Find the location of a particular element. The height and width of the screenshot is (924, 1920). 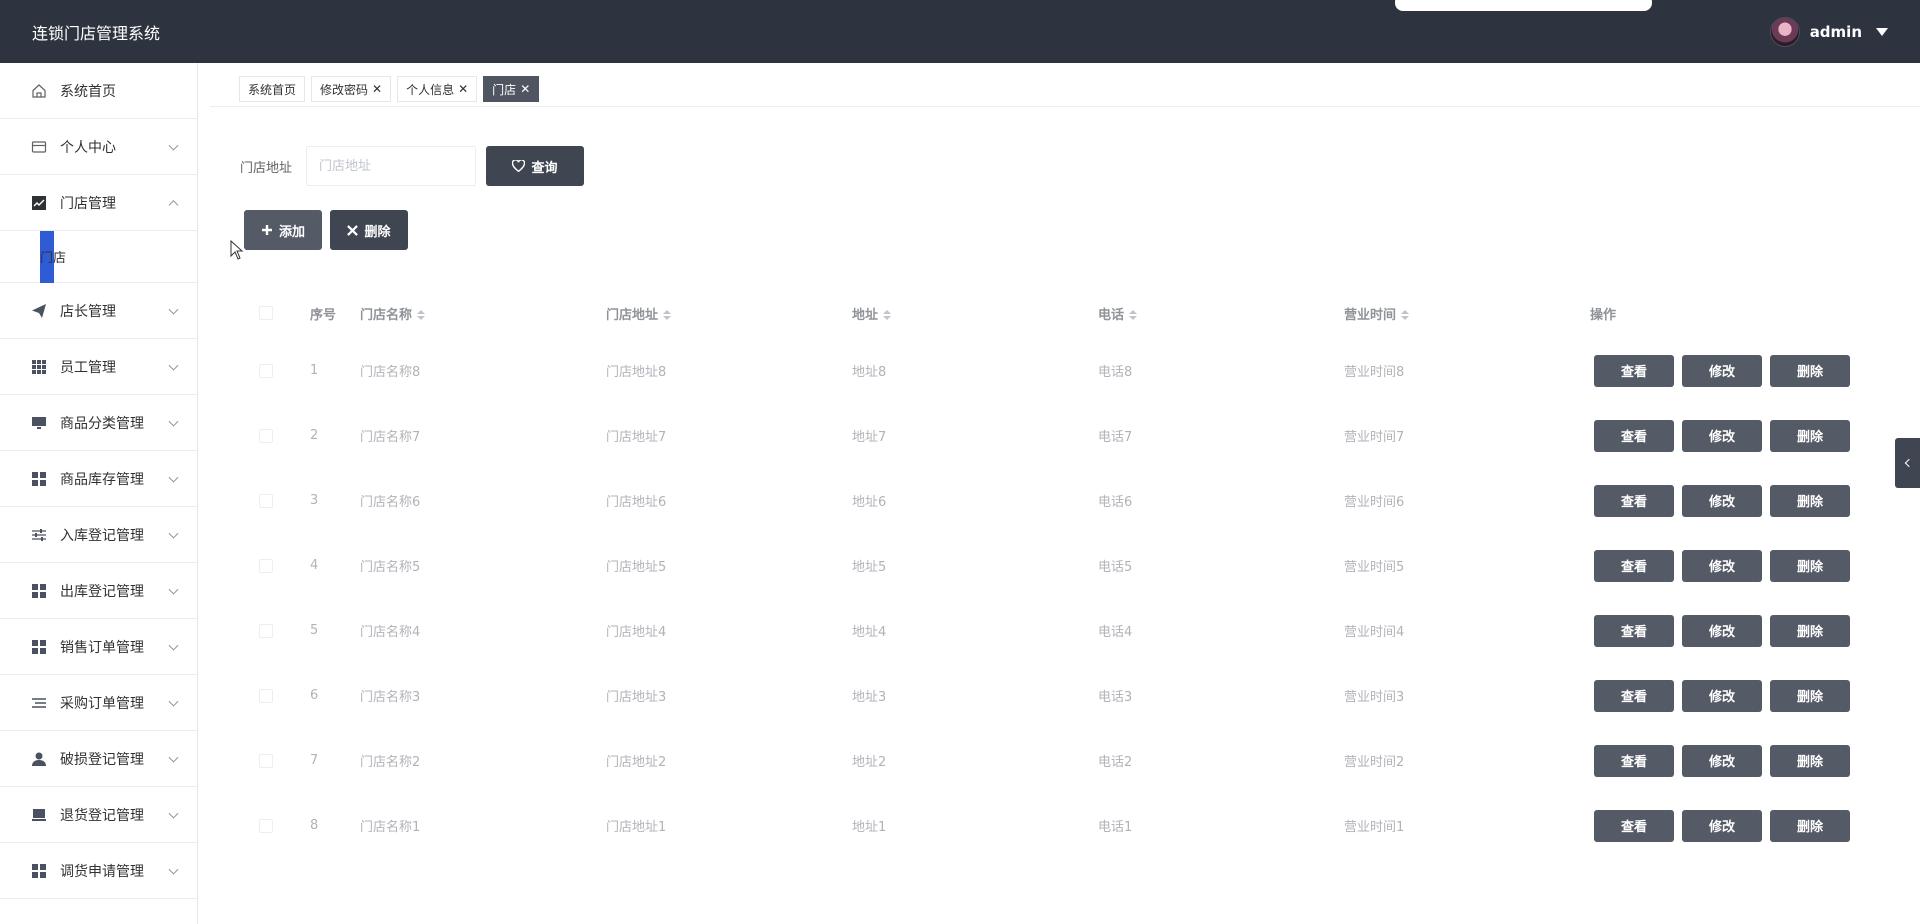

sidebar-item-label: 采购订单管理 is located at coordinates (102, 703).